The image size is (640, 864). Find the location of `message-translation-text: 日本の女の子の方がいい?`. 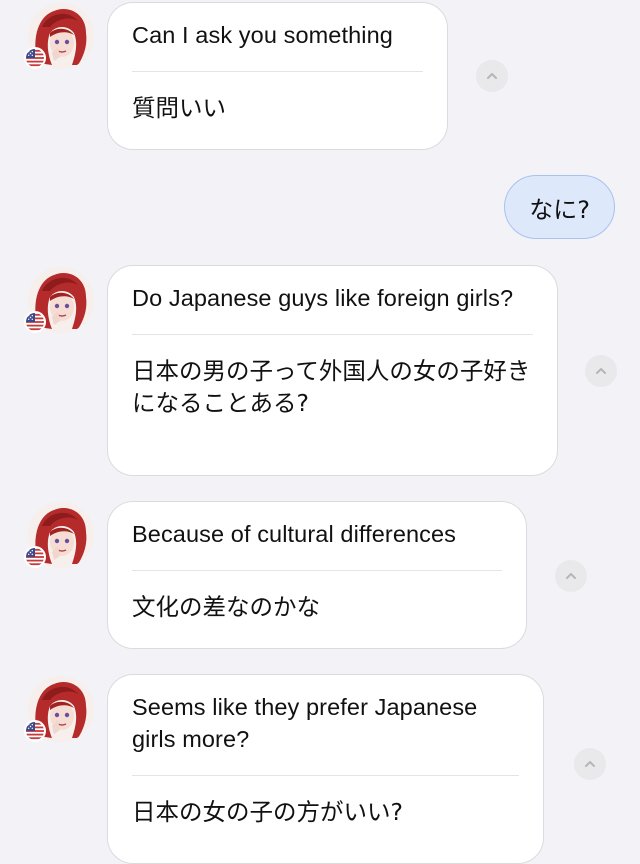

message-translation-text: 日本の女の子の方がいい? is located at coordinates (267, 812).